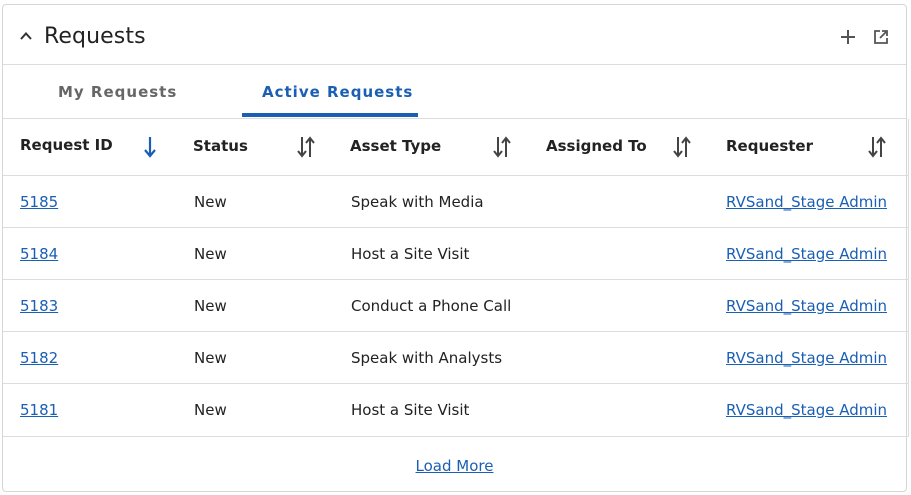 Image resolution: width=911 pixels, height=495 pixels. Describe the element at coordinates (39, 254) in the screenshot. I see `request-id-link: 5184` at that location.